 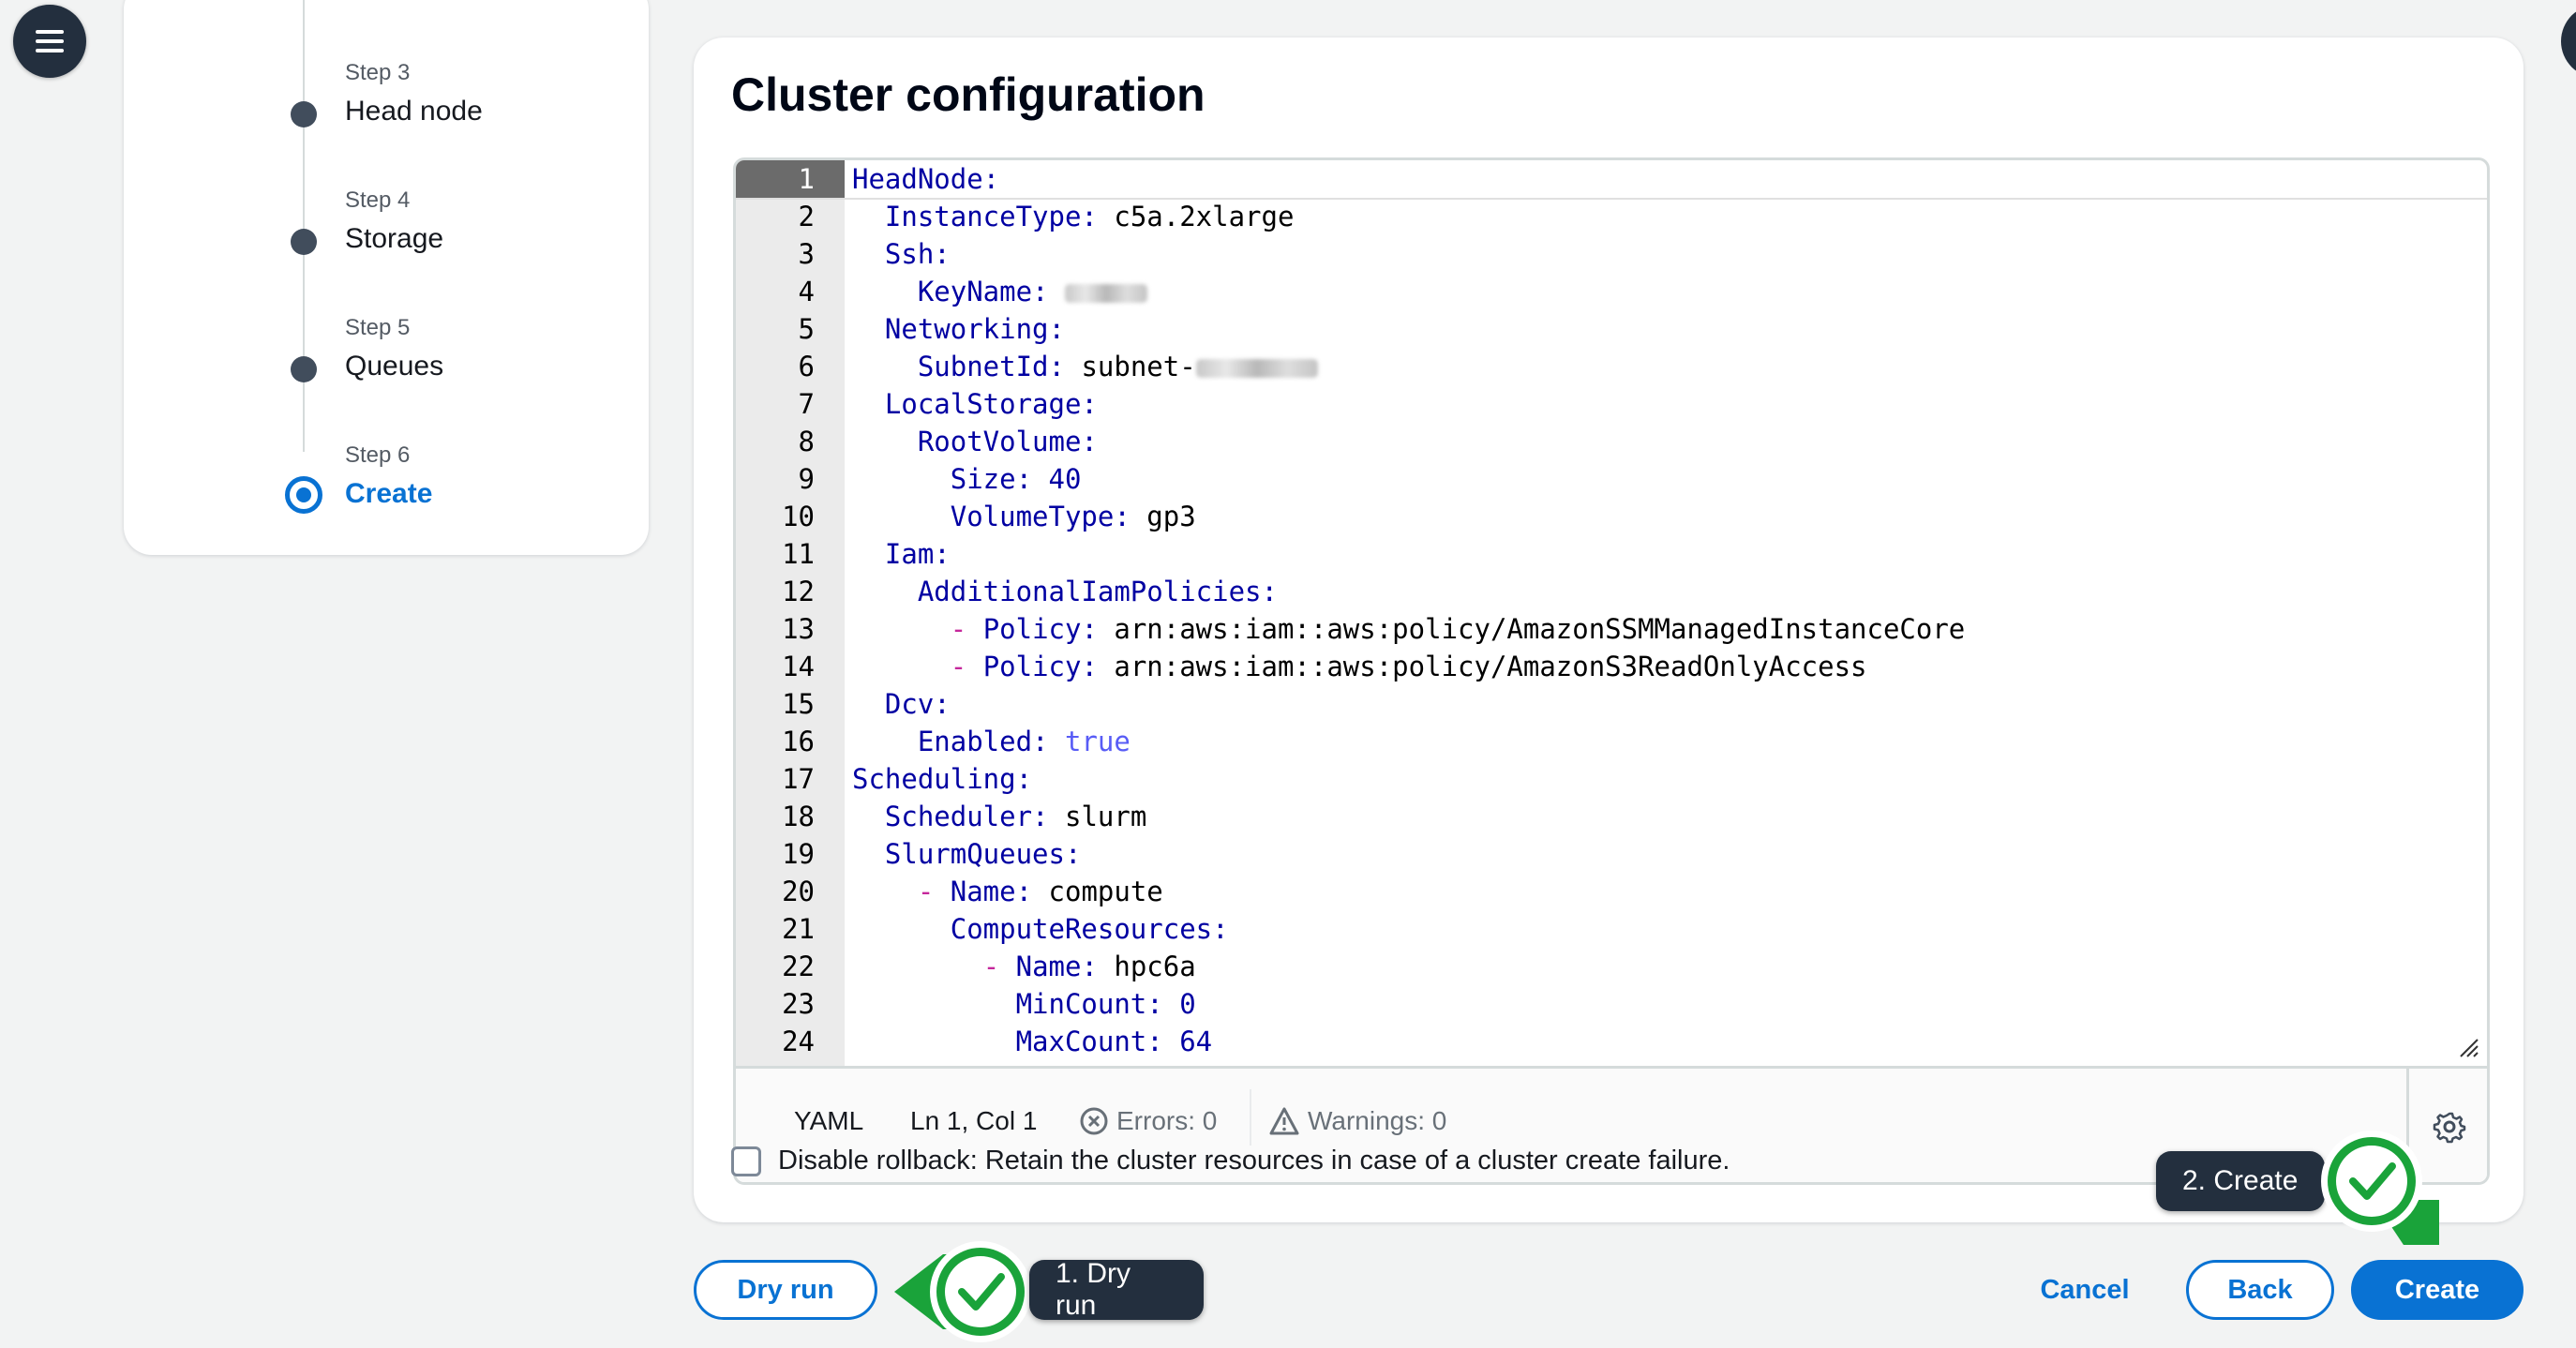 I want to click on line-number: 22, so click(x=799, y=966).